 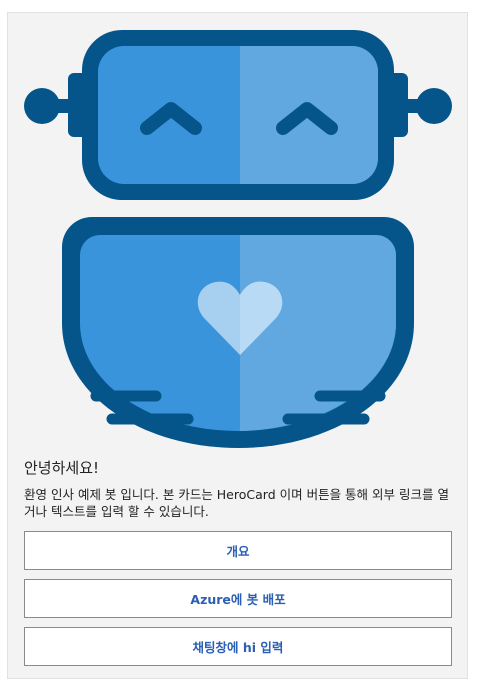 What do you see at coordinates (238, 550) in the screenshot?
I see `overview-button: 개요` at bounding box center [238, 550].